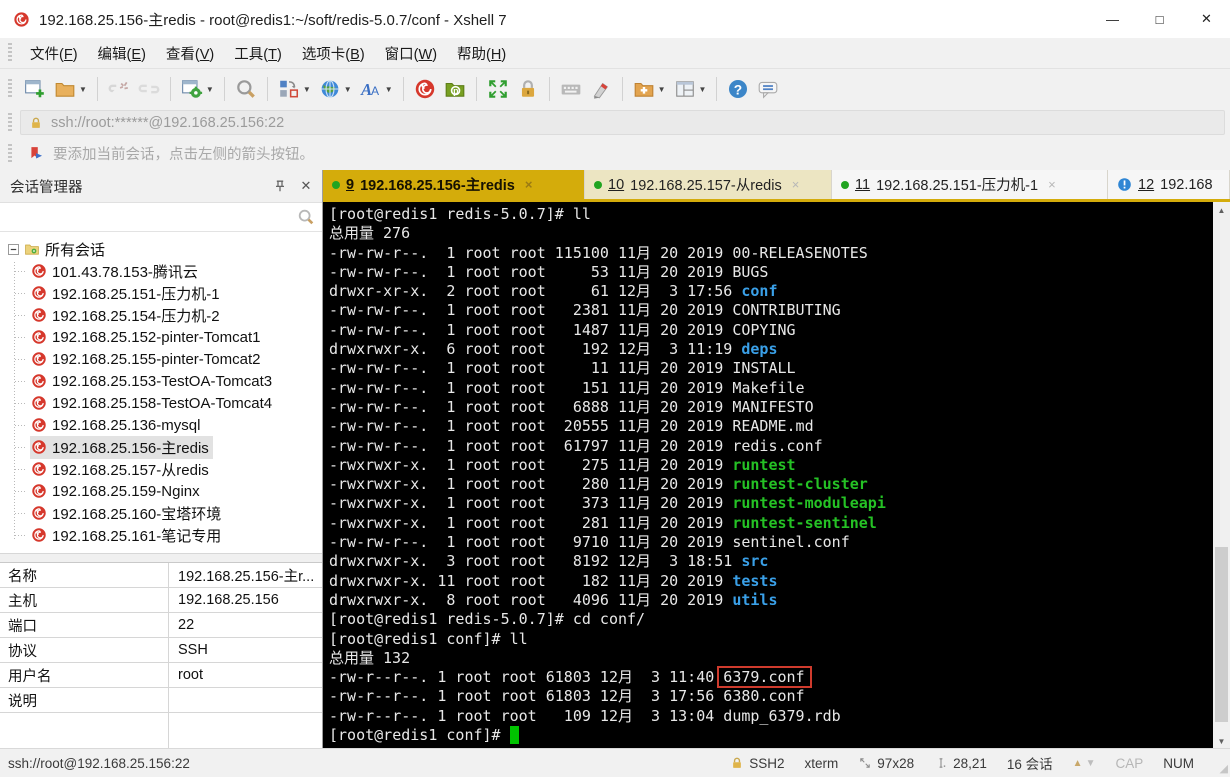  Describe the element at coordinates (330, 89) in the screenshot. I see `encoding-globe-icon` at that location.